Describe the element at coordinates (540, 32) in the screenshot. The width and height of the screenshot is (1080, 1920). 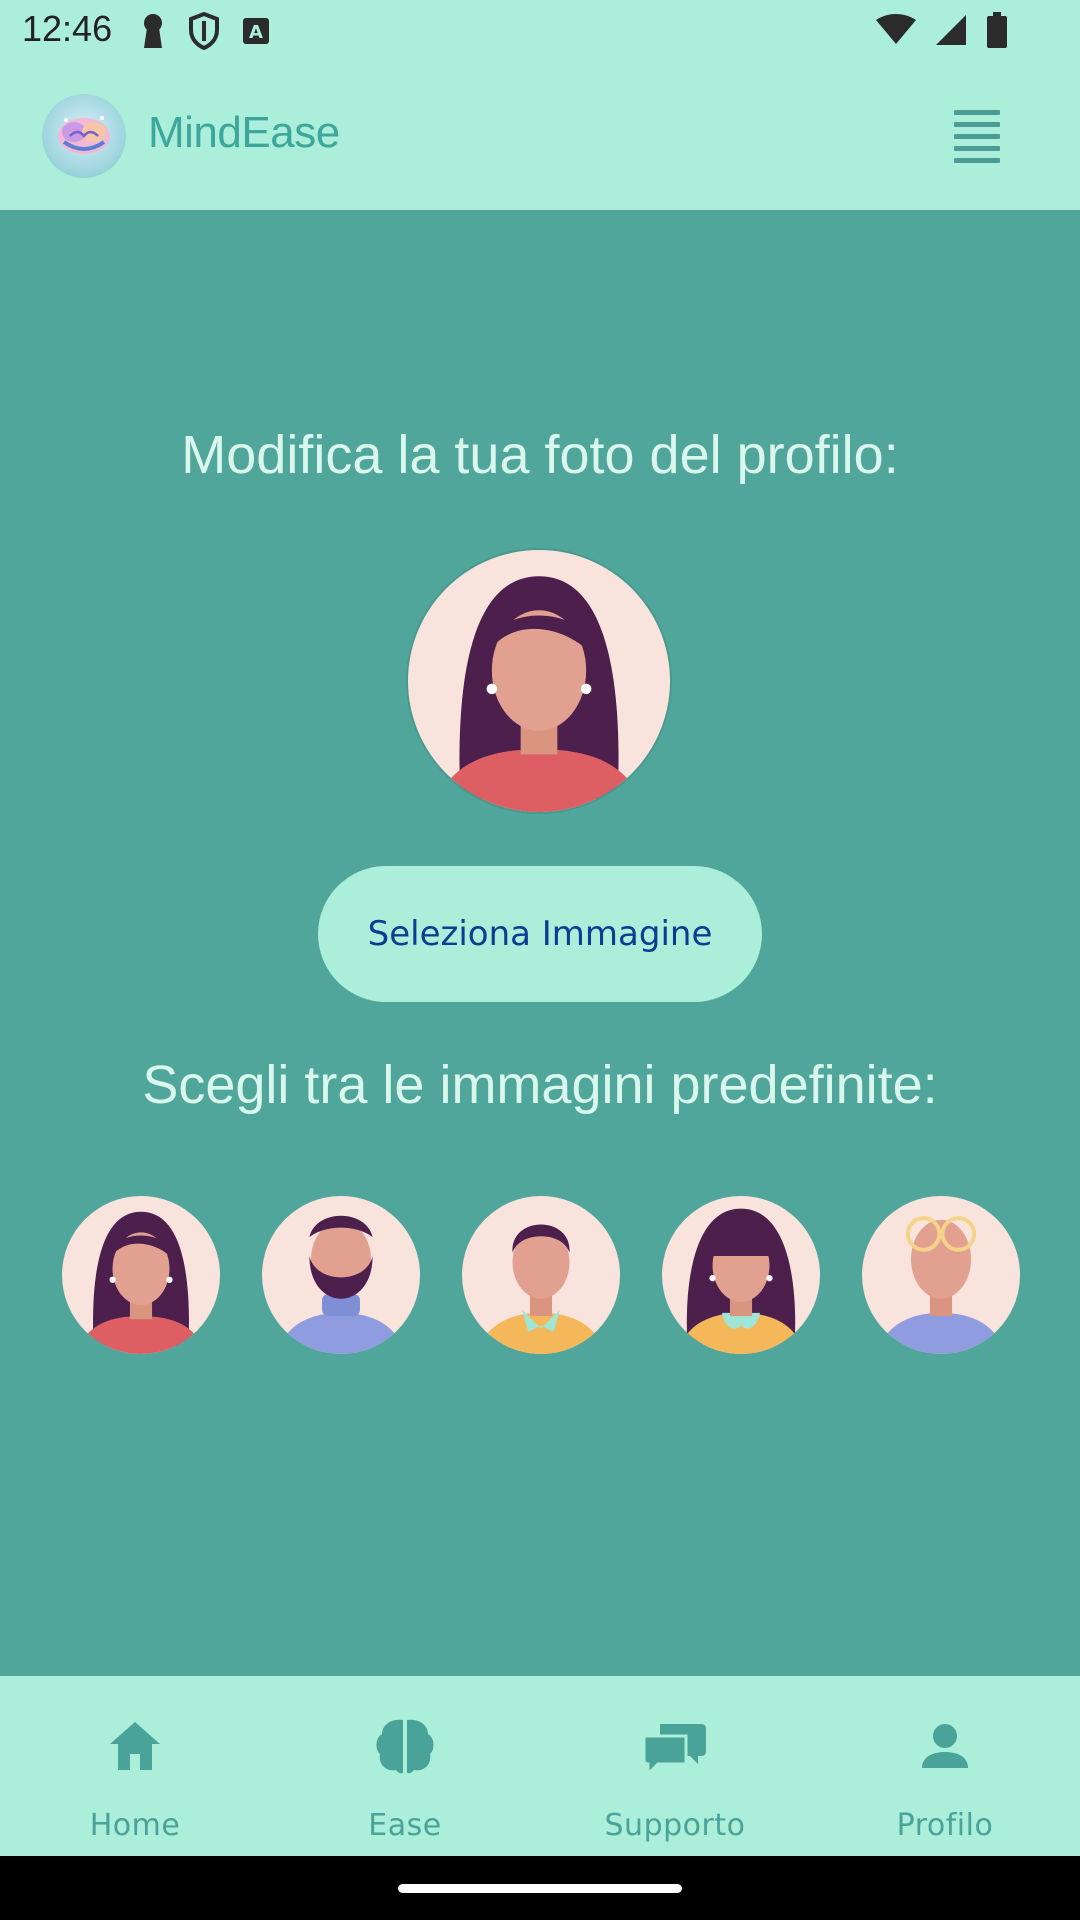
I see `status-bar: 12:46 A` at that location.